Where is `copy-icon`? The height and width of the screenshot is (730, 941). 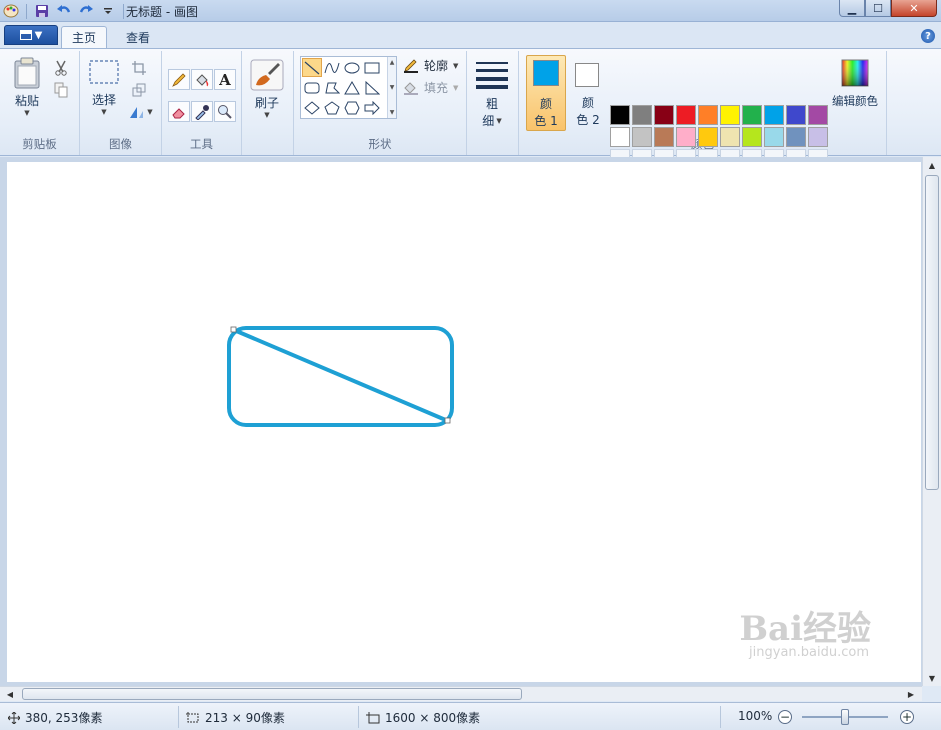 copy-icon is located at coordinates (61, 90).